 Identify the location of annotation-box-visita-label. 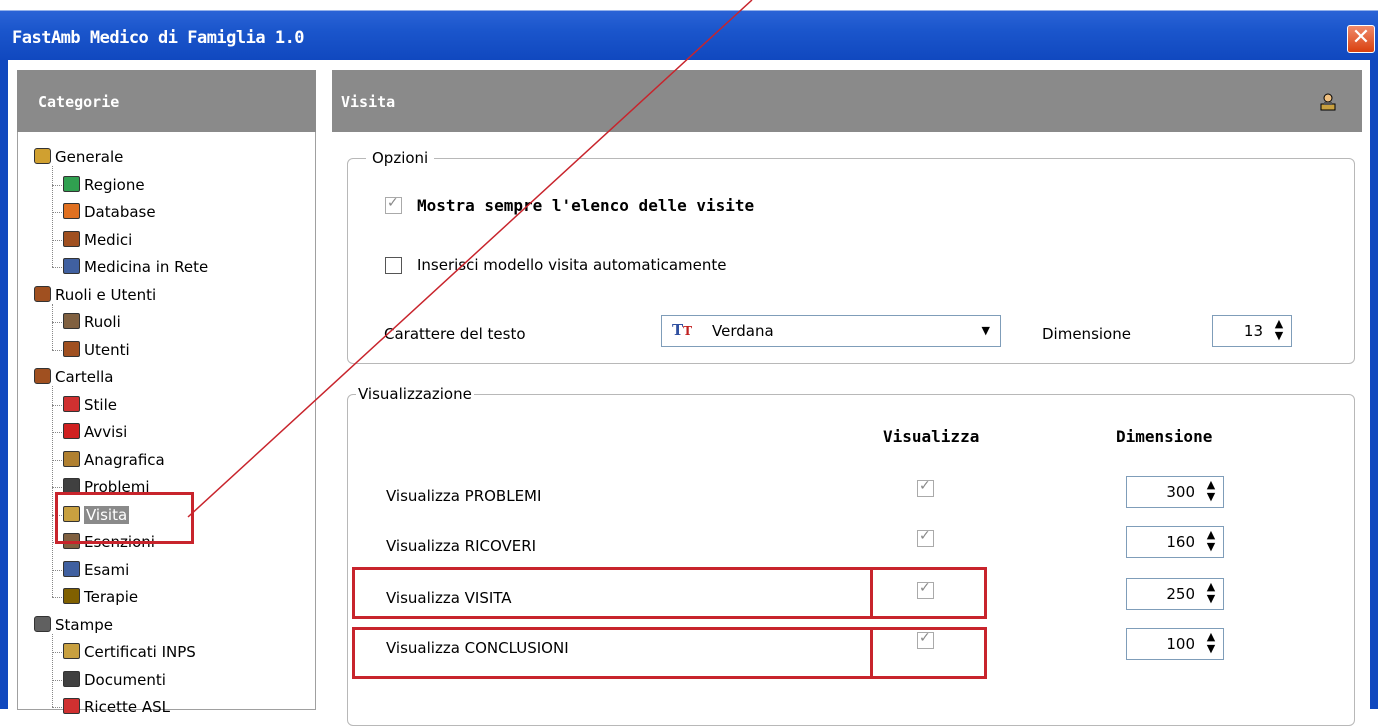
(612, 593).